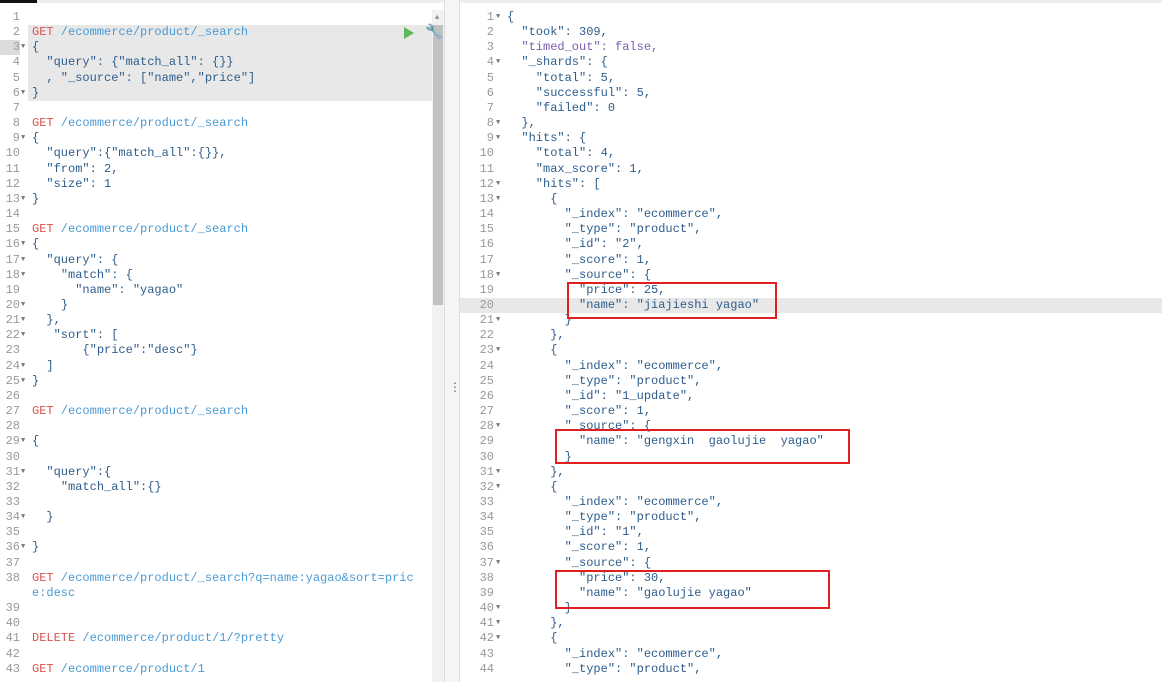 This screenshot has width=1162, height=682. What do you see at coordinates (811, 487) in the screenshot?
I see `code-line: 32 ▼ {` at bounding box center [811, 487].